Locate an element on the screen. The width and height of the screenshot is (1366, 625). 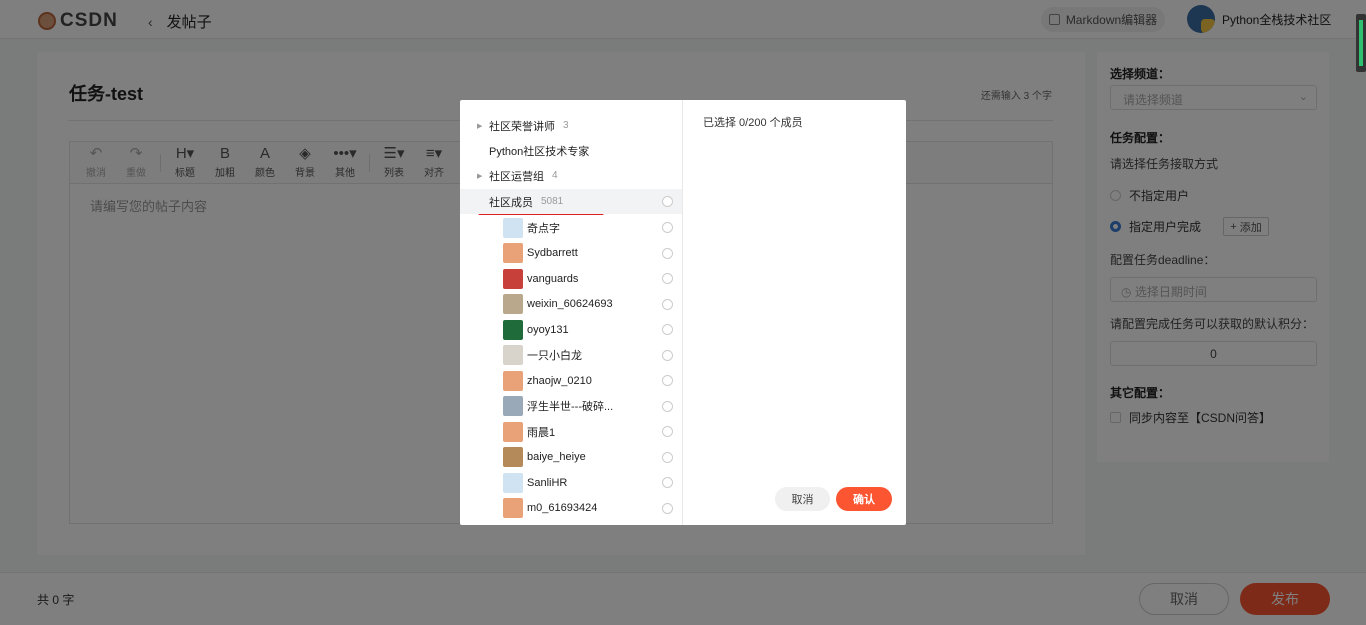
member-row: zhaojw_0210 is located at coordinates (571, 380).